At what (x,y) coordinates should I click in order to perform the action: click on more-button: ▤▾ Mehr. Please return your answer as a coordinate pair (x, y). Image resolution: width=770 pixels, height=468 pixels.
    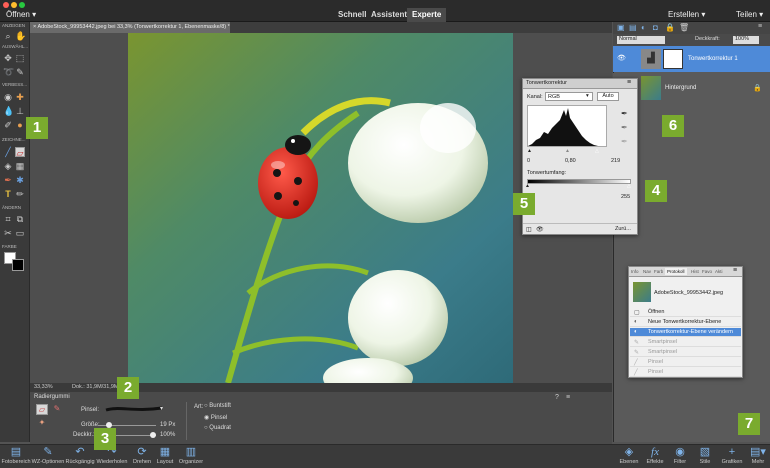
    Looking at the image, I should click on (758, 455).